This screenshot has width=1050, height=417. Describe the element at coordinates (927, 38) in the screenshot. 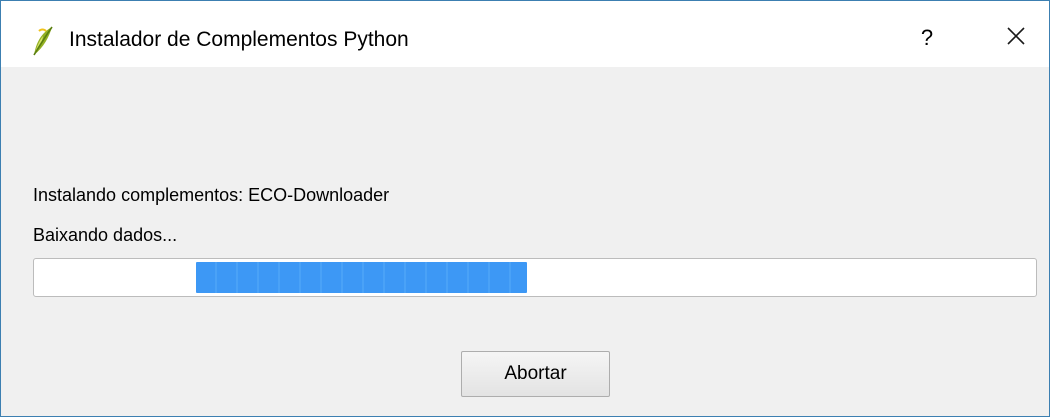

I see `help-button: ?` at that location.